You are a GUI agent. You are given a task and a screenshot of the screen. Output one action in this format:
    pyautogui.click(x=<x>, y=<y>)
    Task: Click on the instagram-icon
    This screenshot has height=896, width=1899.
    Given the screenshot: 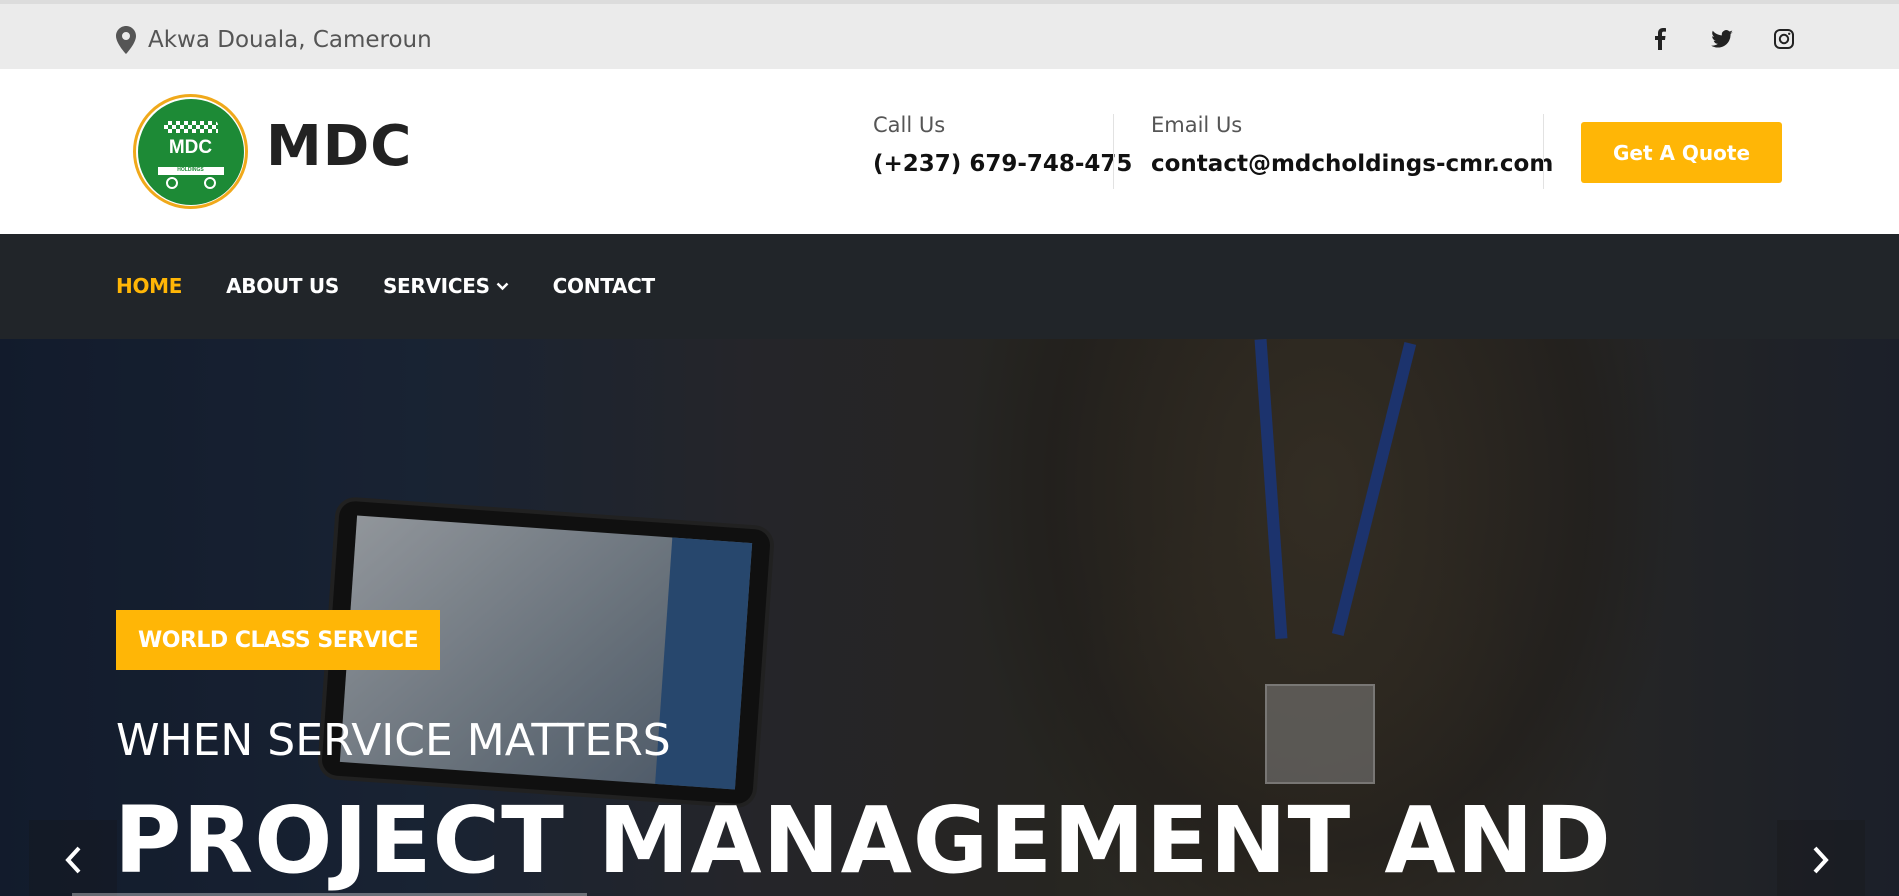 What is the action you would take?
    pyautogui.click(x=1784, y=39)
    